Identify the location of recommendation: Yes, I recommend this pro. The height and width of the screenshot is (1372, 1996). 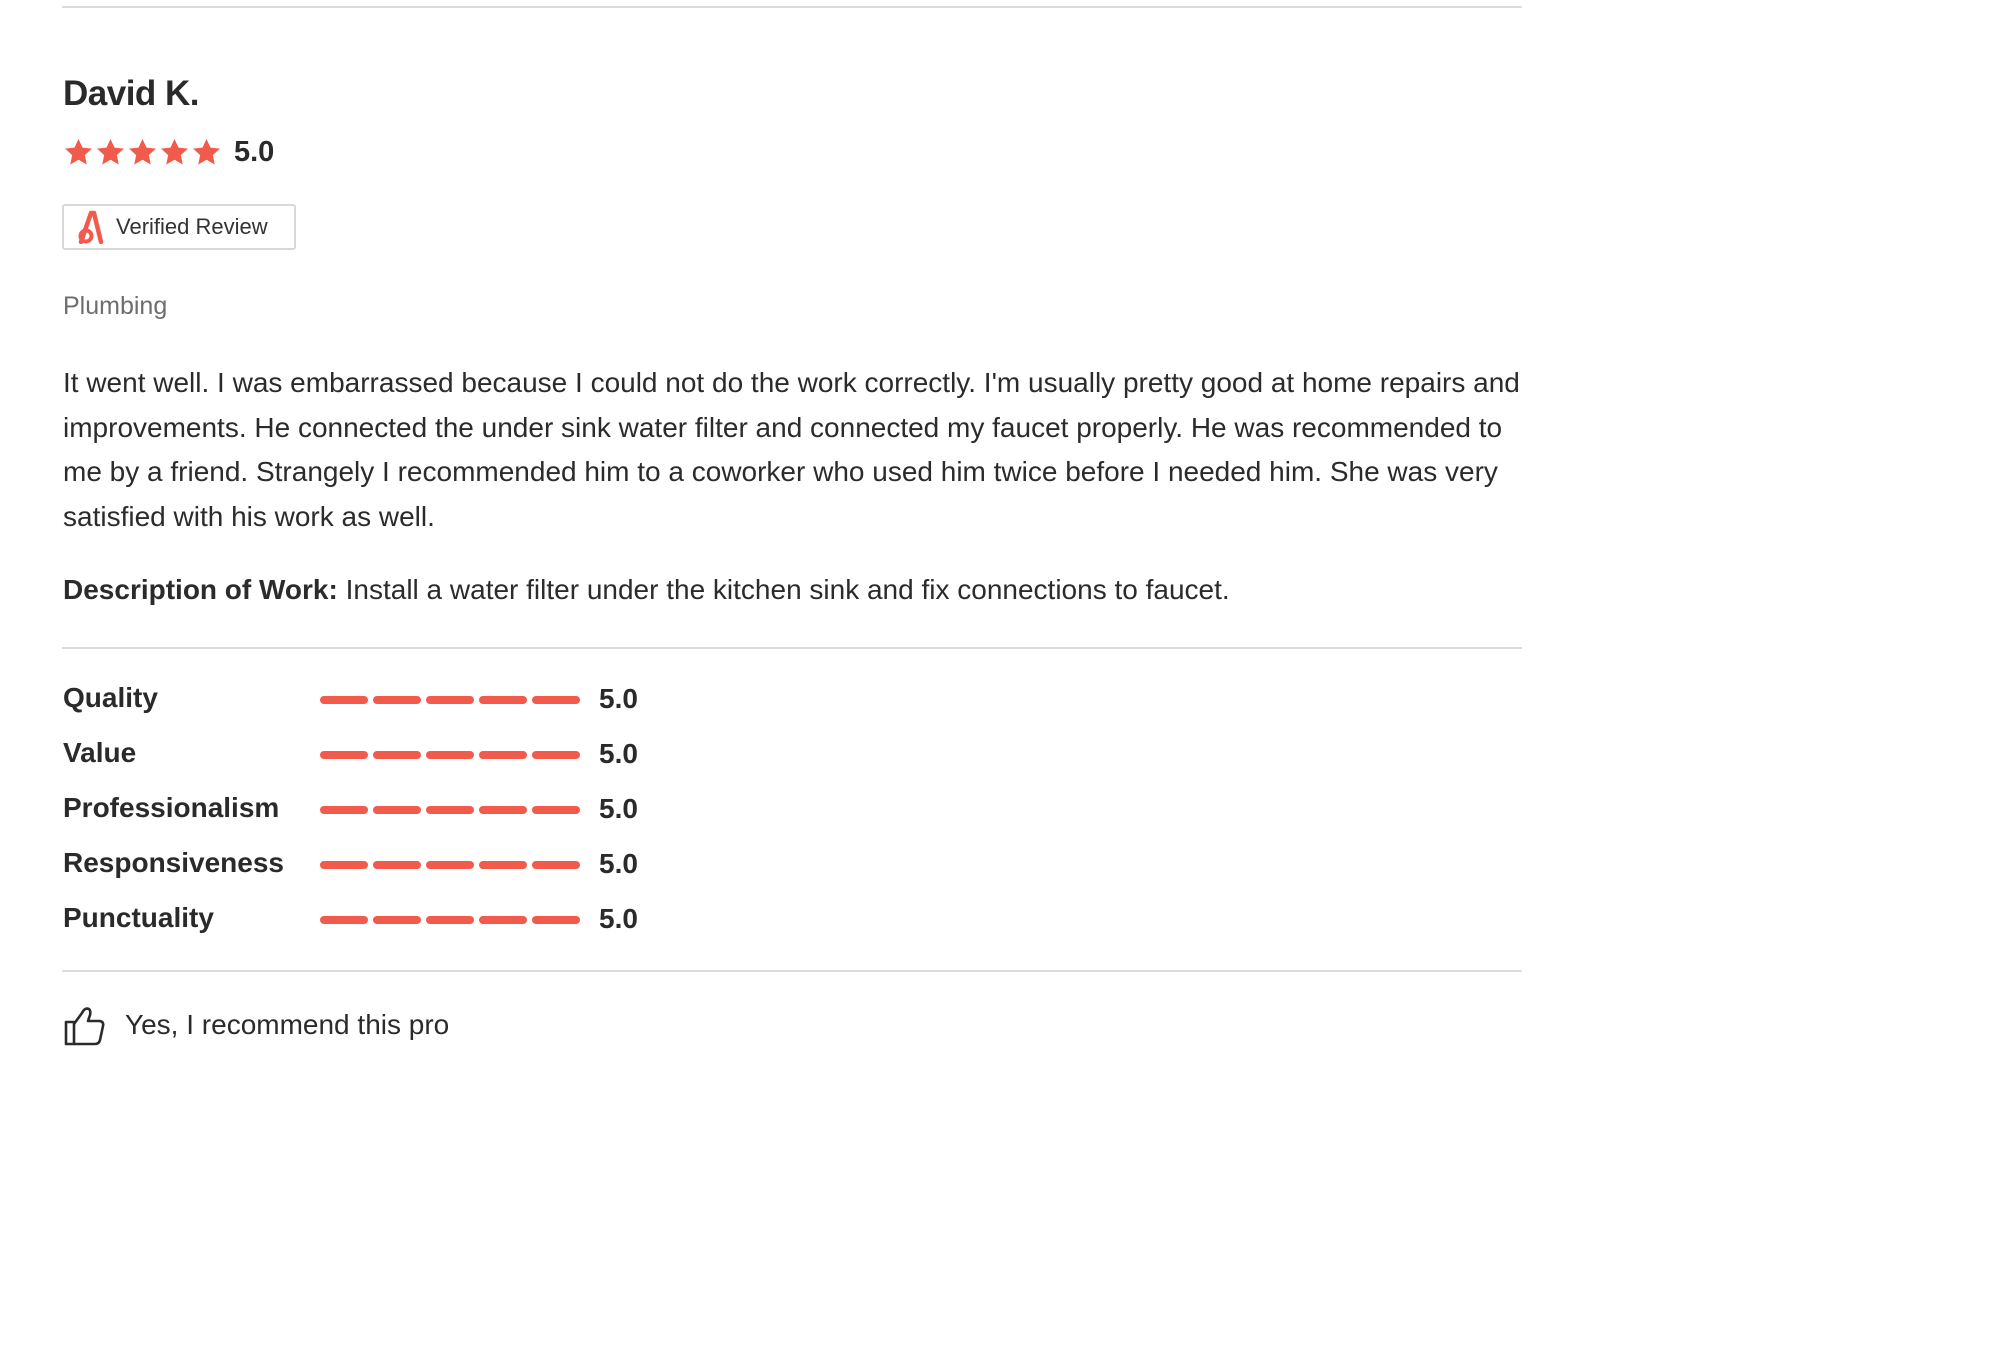
(256, 1025).